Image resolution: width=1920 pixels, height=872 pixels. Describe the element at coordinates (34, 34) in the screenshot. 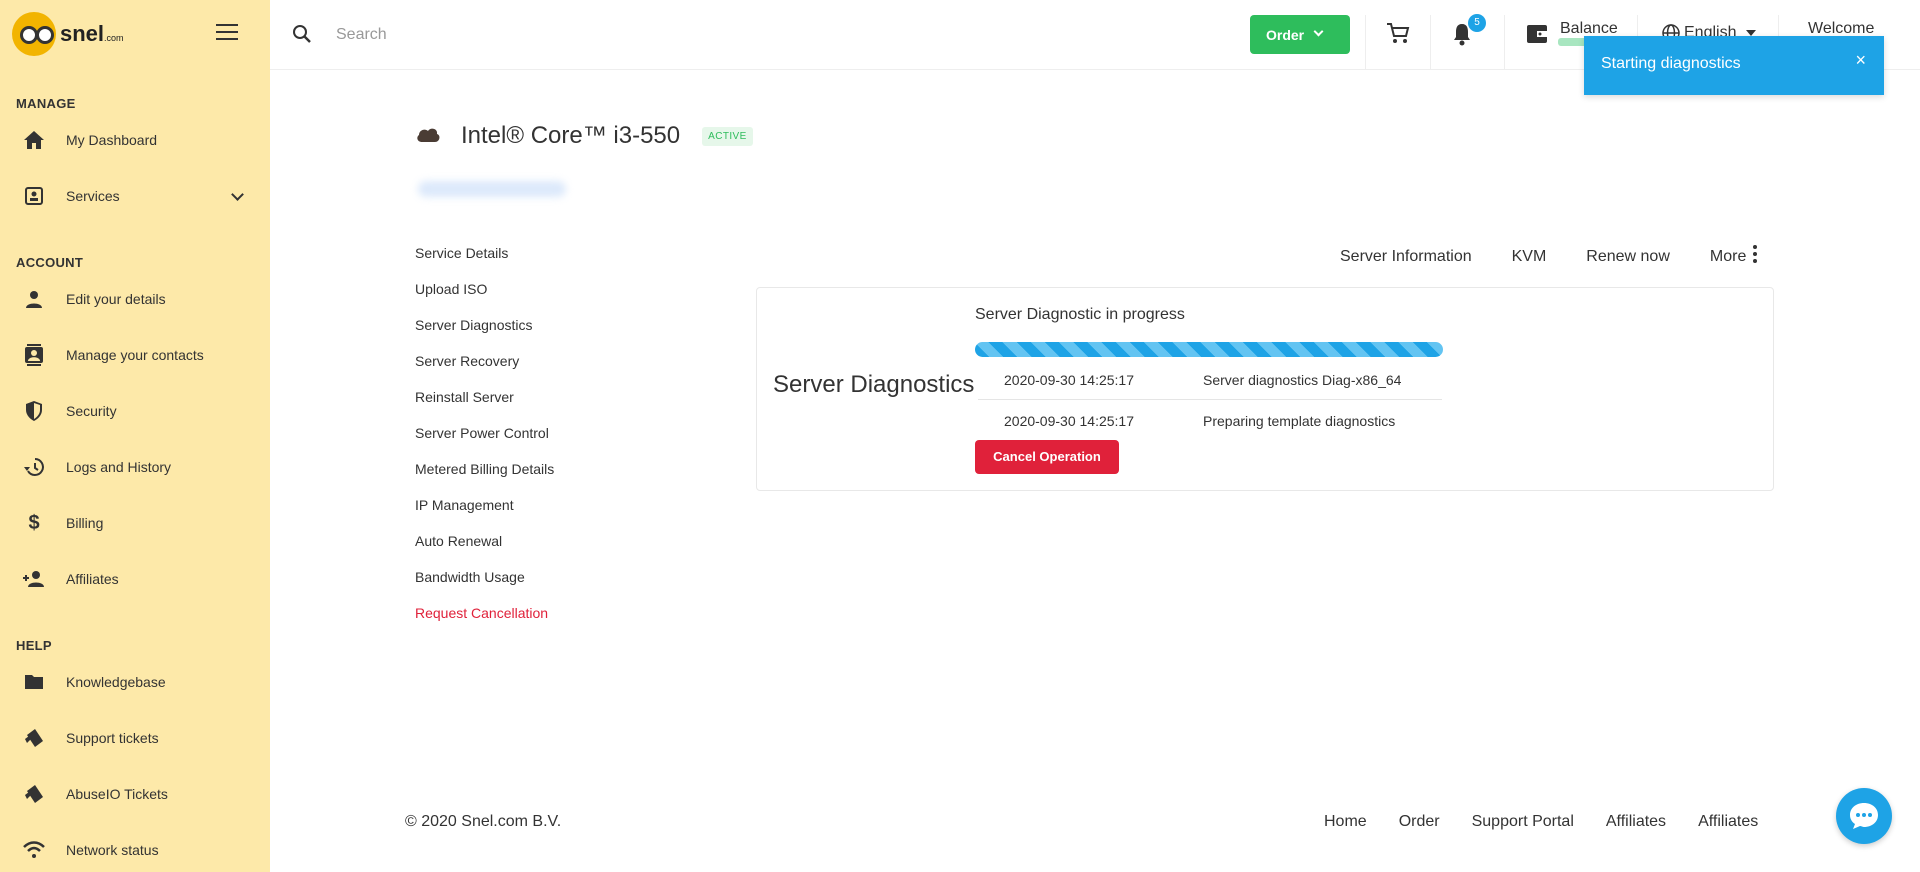

I see `bee-mascot-icon` at that location.